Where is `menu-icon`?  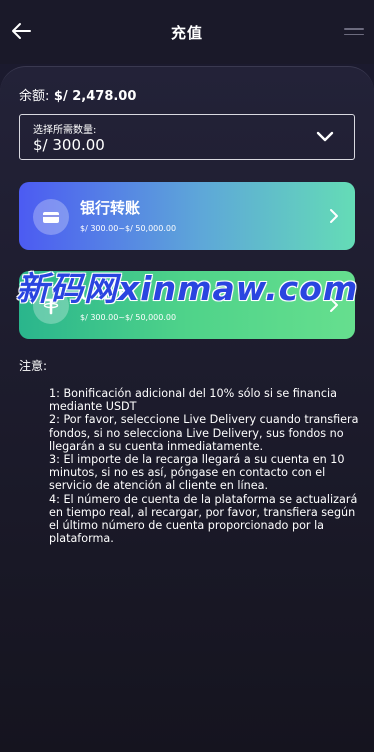
menu-icon is located at coordinates (354, 33).